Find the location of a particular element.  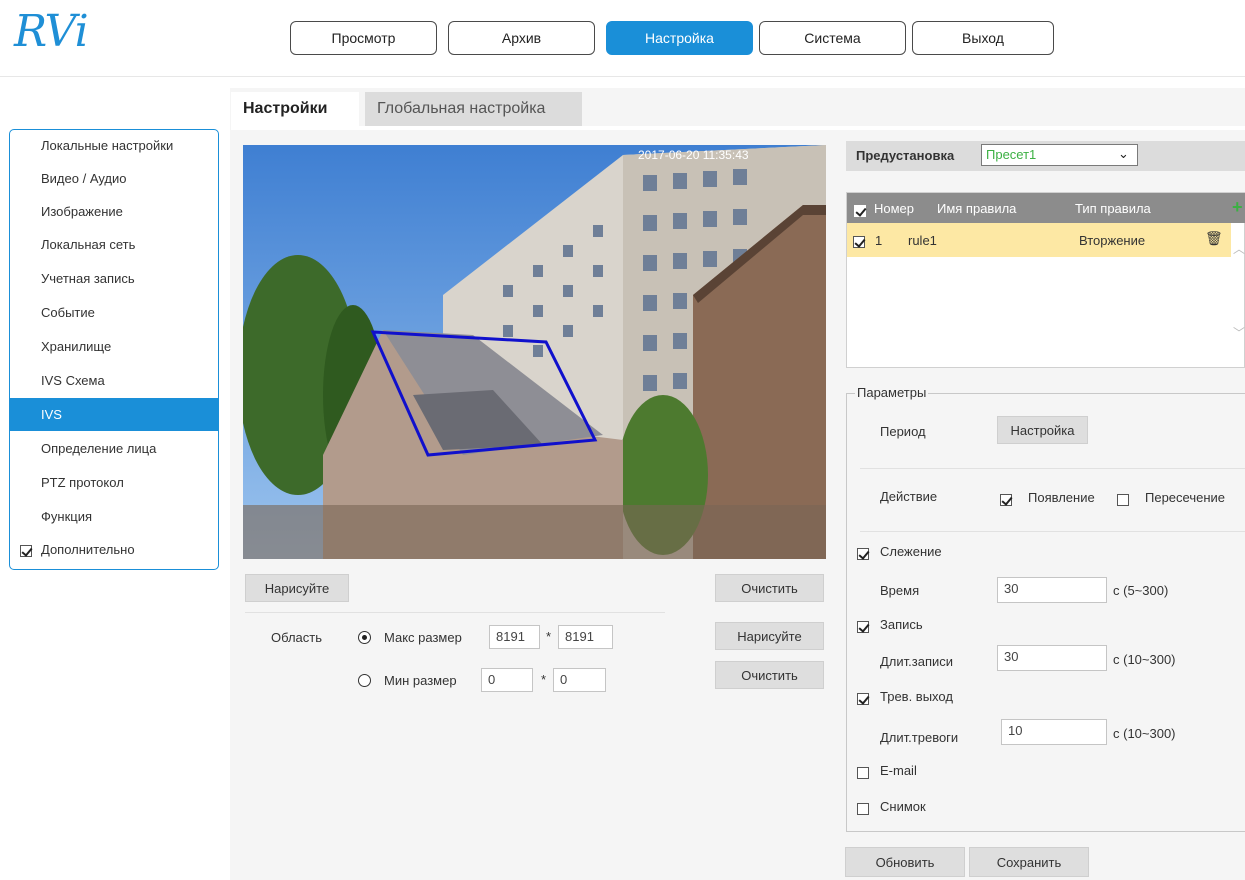

email-checkbox is located at coordinates (863, 771).